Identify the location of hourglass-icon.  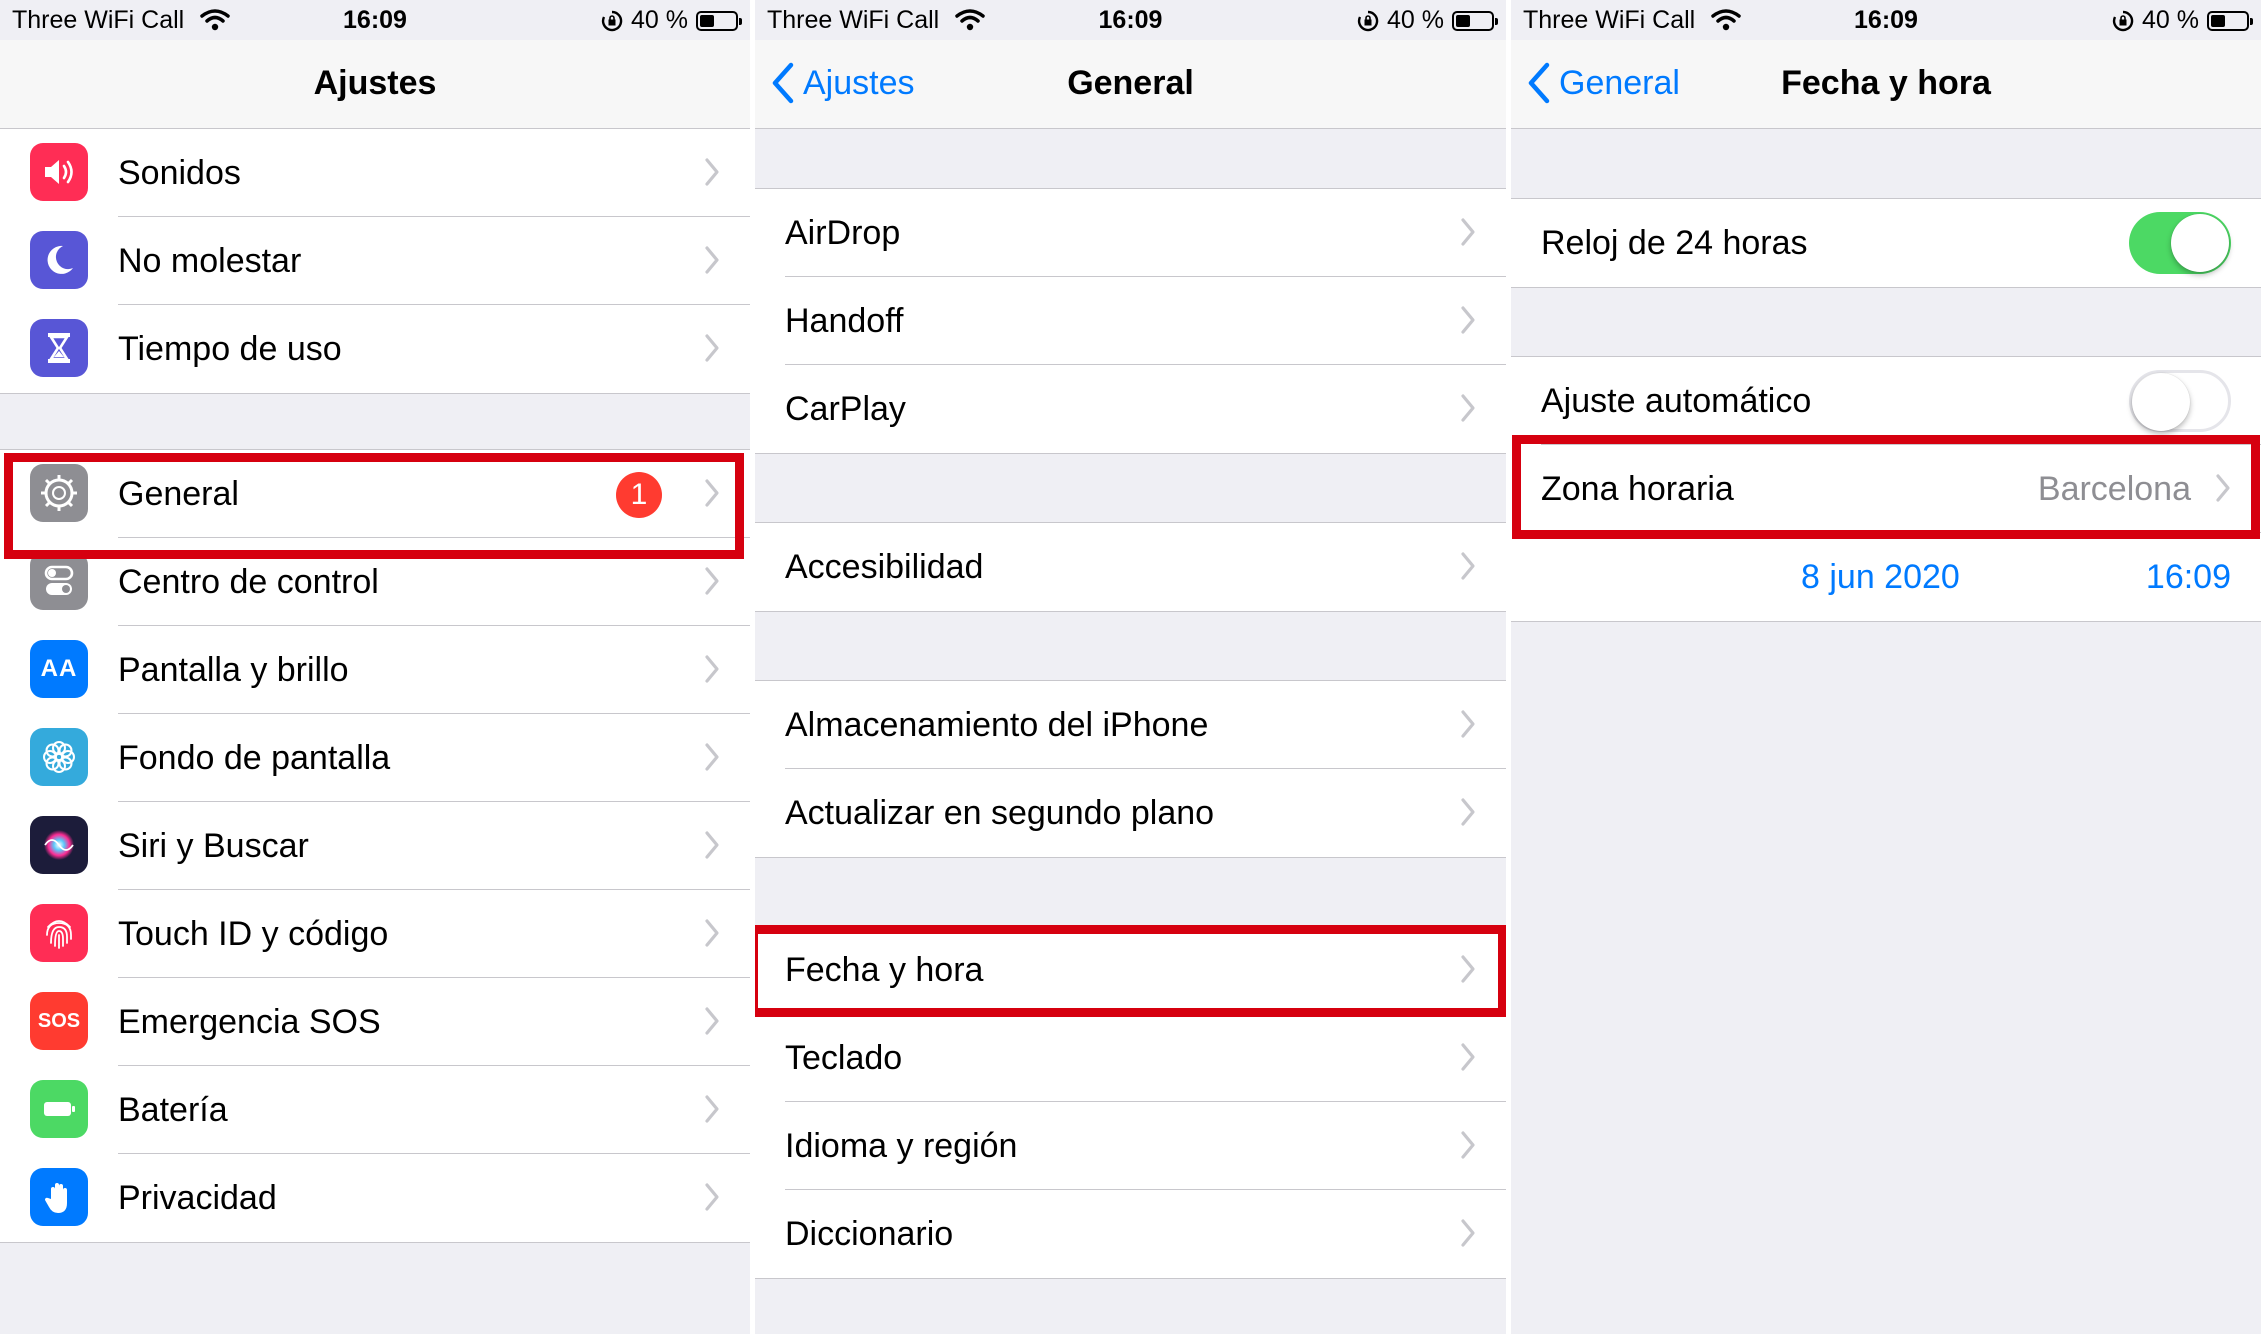
(59, 348).